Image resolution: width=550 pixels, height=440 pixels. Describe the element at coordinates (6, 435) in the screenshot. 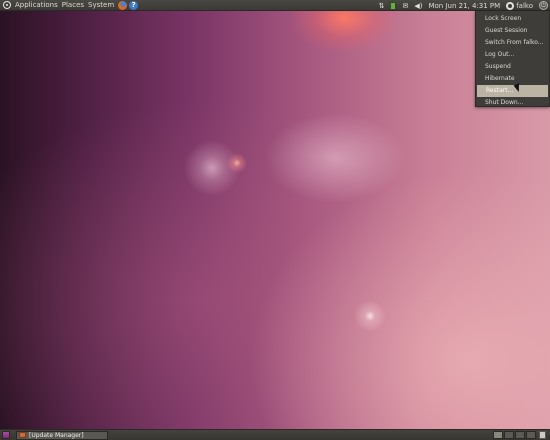

I see `show-desktop-icon` at that location.